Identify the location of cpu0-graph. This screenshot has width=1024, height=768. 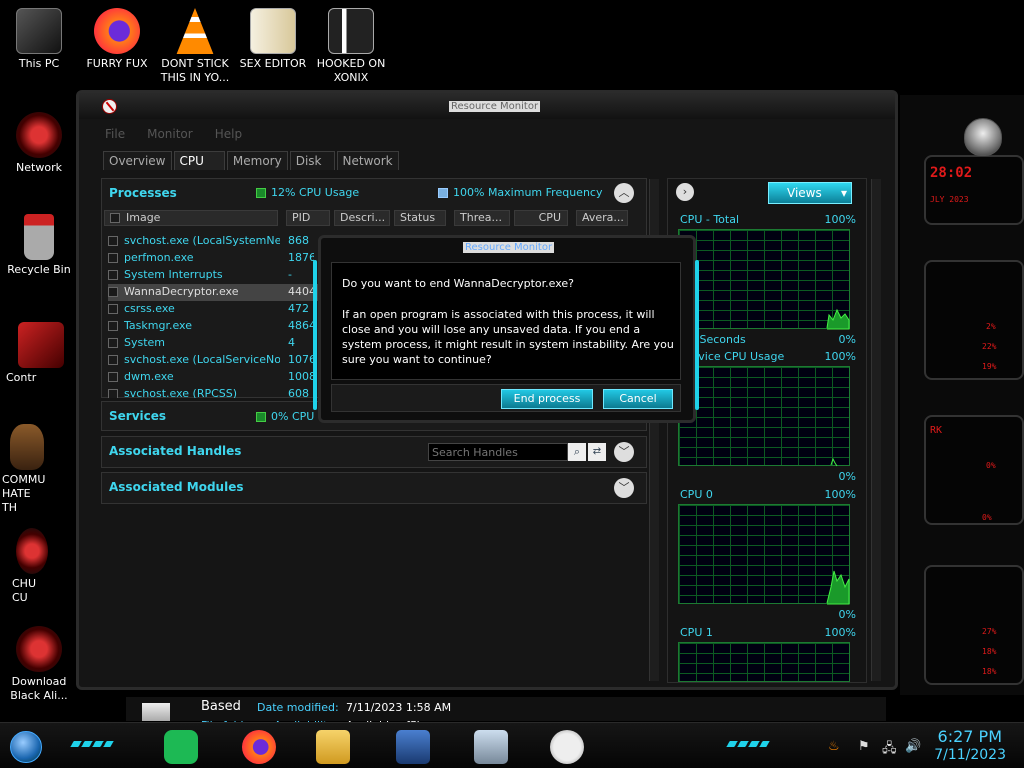
(764, 554).